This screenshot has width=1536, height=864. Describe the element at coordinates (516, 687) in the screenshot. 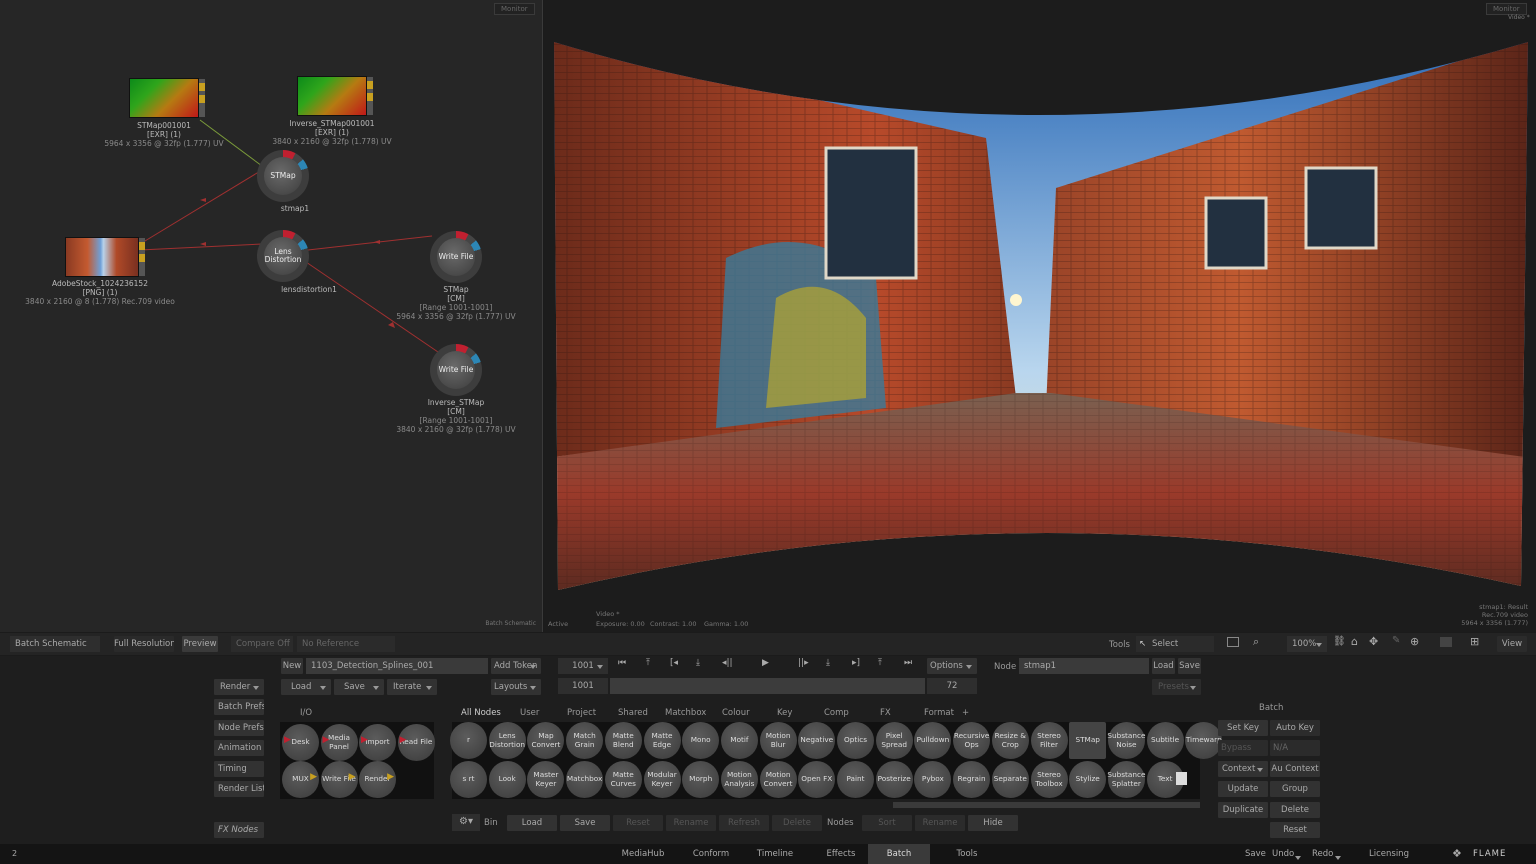

I see `layouts-dropdown: Layouts` at that location.